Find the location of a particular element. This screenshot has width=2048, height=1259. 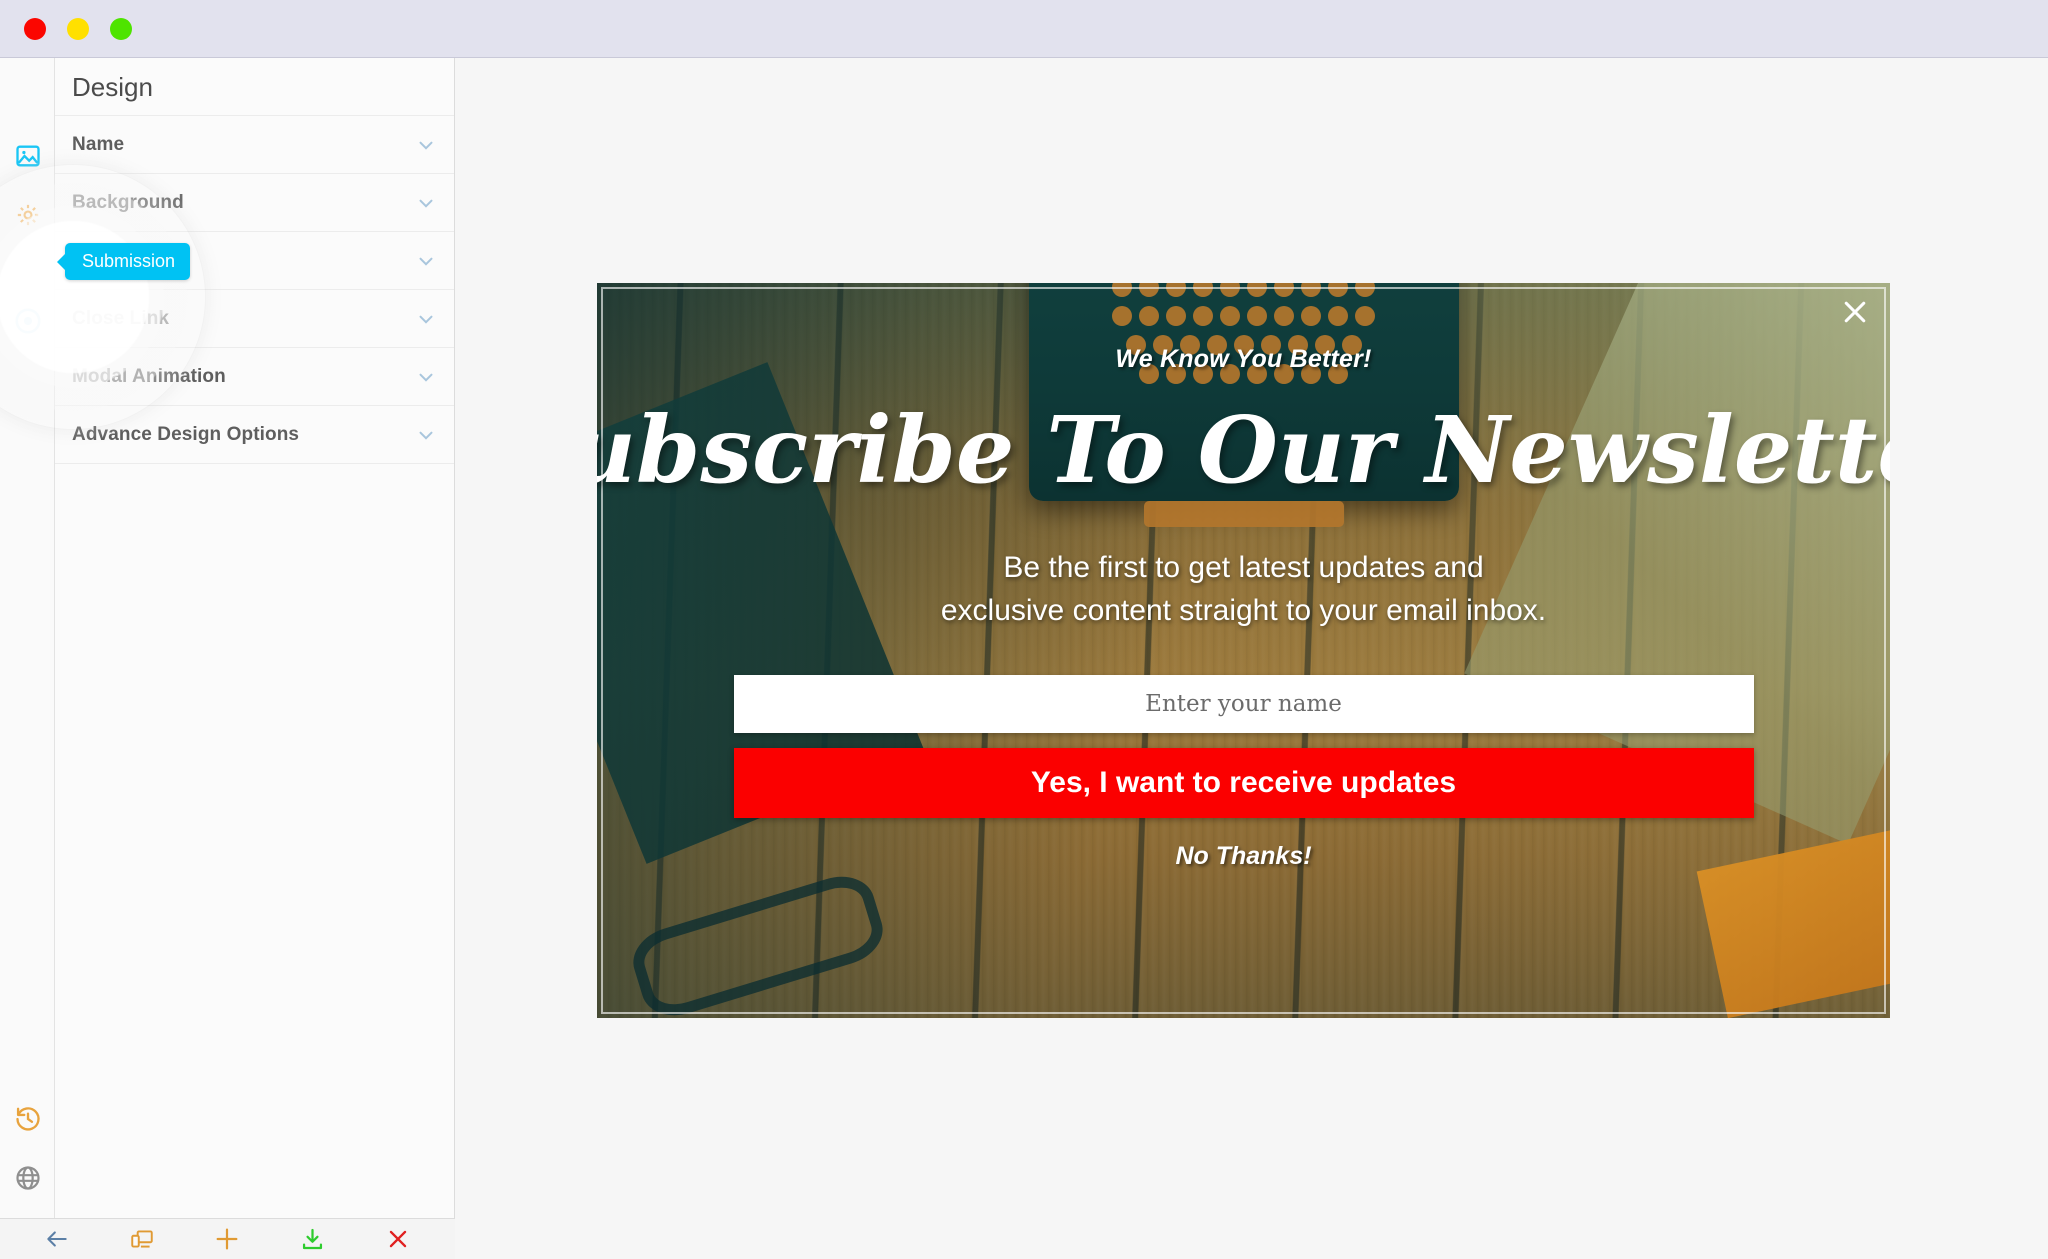

accordion-label: Close Link is located at coordinates (121, 318).